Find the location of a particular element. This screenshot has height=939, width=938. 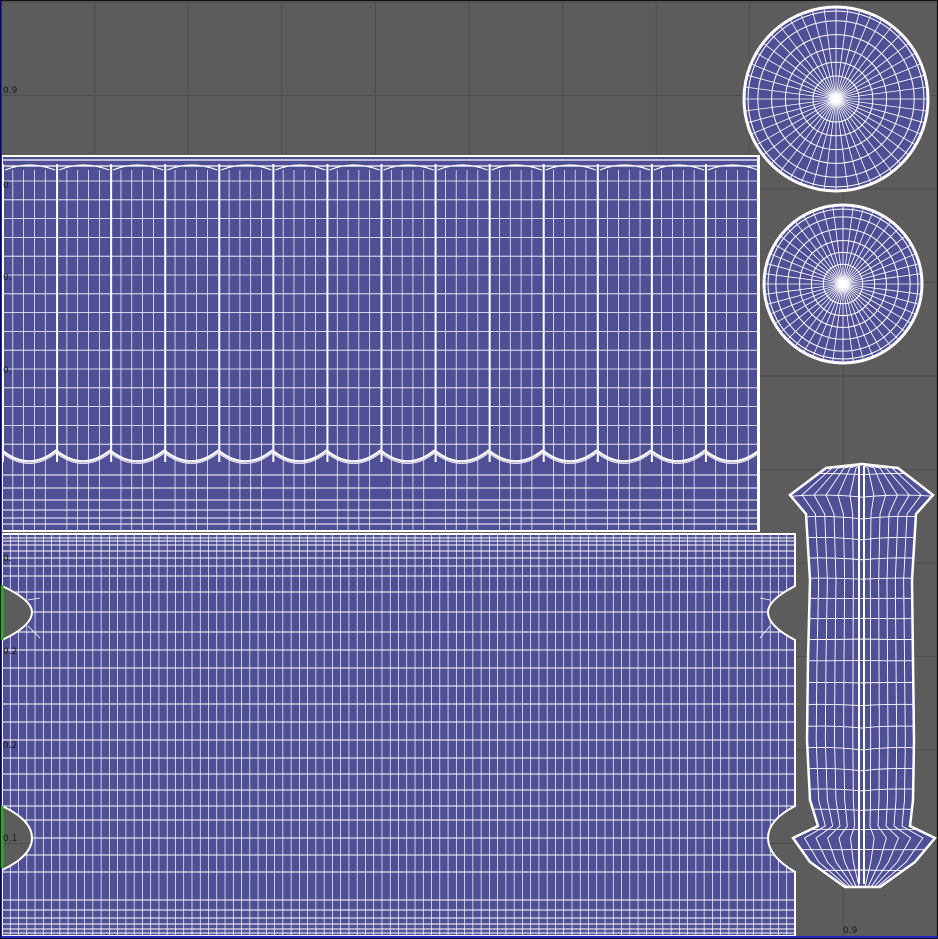

uv-island-cap-large is located at coordinates (836, 99).